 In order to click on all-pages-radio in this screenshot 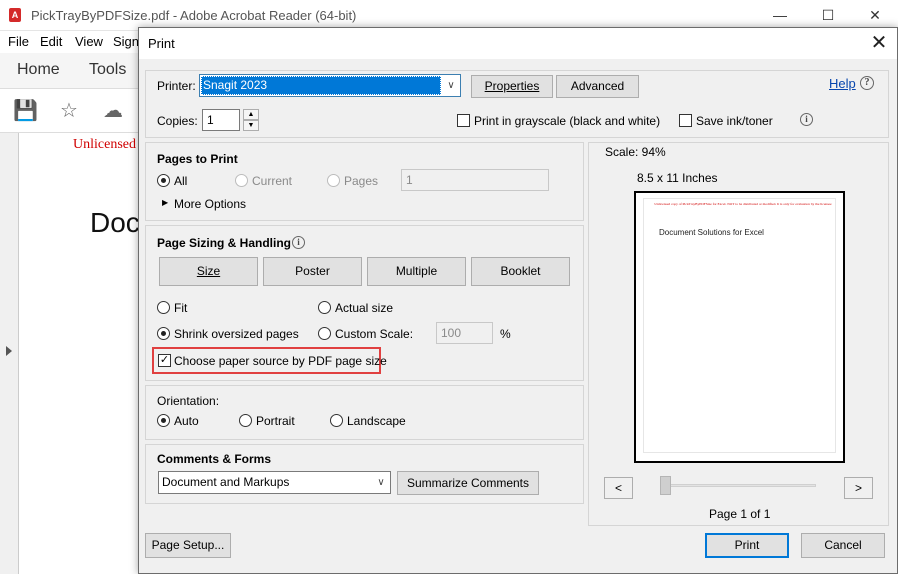, I will do `click(163, 180)`.